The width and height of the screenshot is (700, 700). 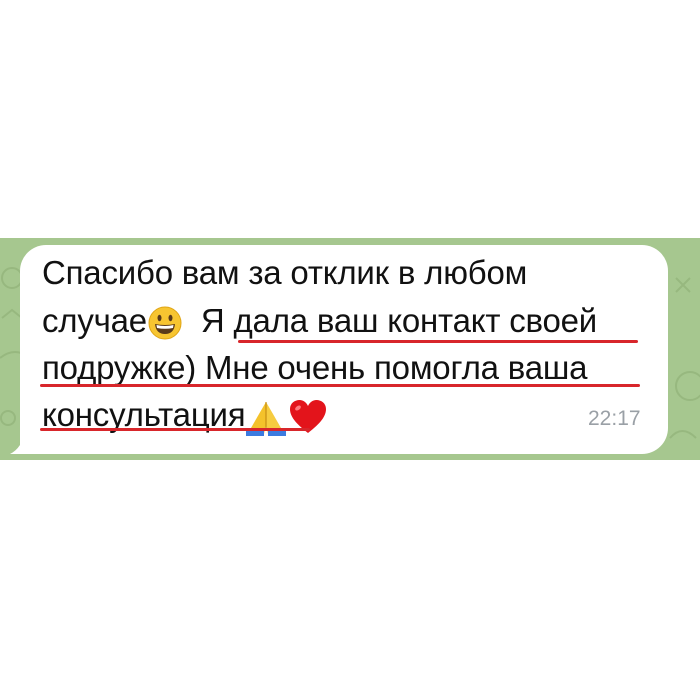 What do you see at coordinates (614, 418) in the screenshot?
I see `message-timestamp: 22:17` at bounding box center [614, 418].